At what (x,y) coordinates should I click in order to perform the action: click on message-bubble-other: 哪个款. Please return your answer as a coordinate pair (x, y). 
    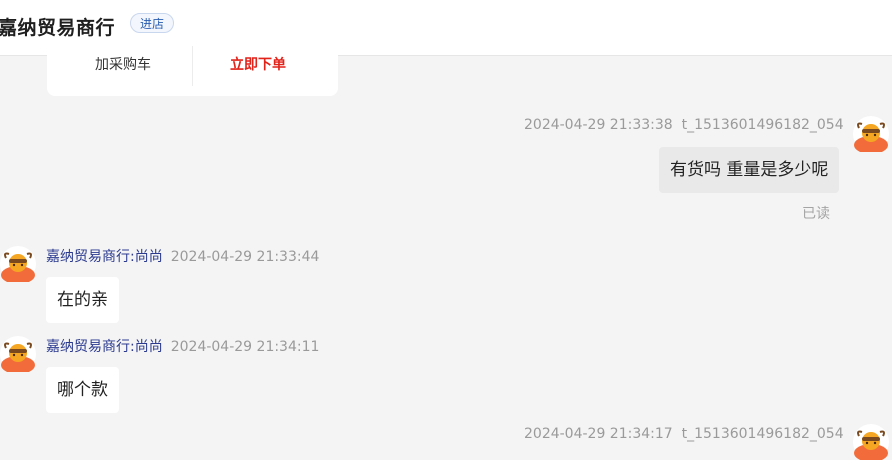
    Looking at the image, I should click on (82, 390).